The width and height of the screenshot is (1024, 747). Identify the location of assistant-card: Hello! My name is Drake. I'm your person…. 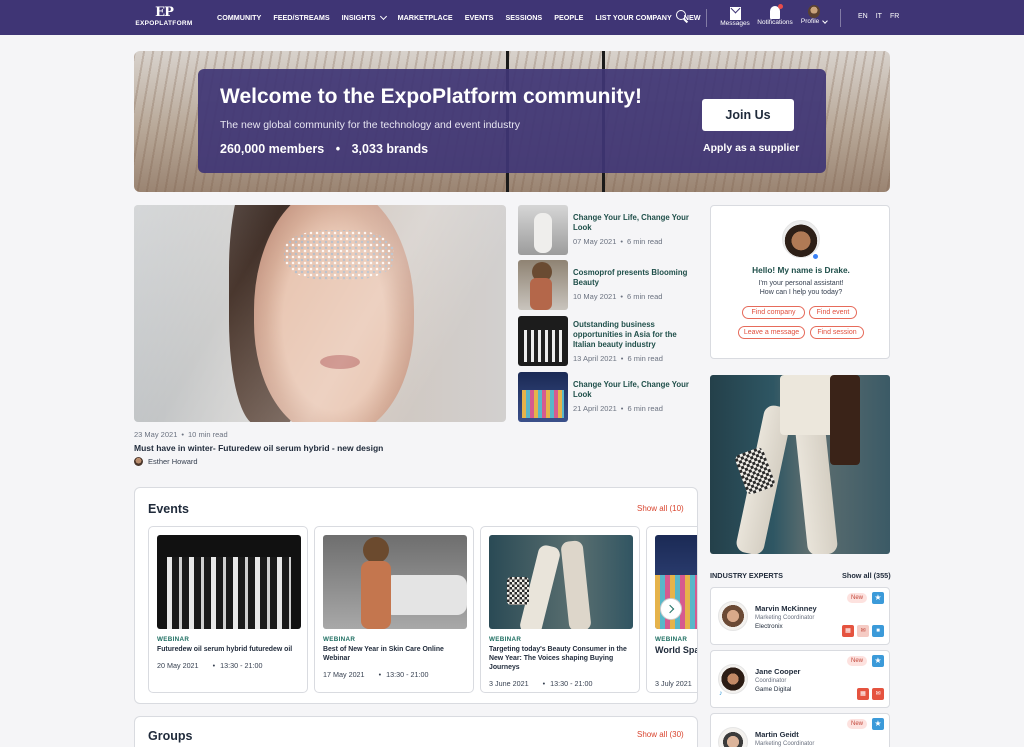
(800, 282).